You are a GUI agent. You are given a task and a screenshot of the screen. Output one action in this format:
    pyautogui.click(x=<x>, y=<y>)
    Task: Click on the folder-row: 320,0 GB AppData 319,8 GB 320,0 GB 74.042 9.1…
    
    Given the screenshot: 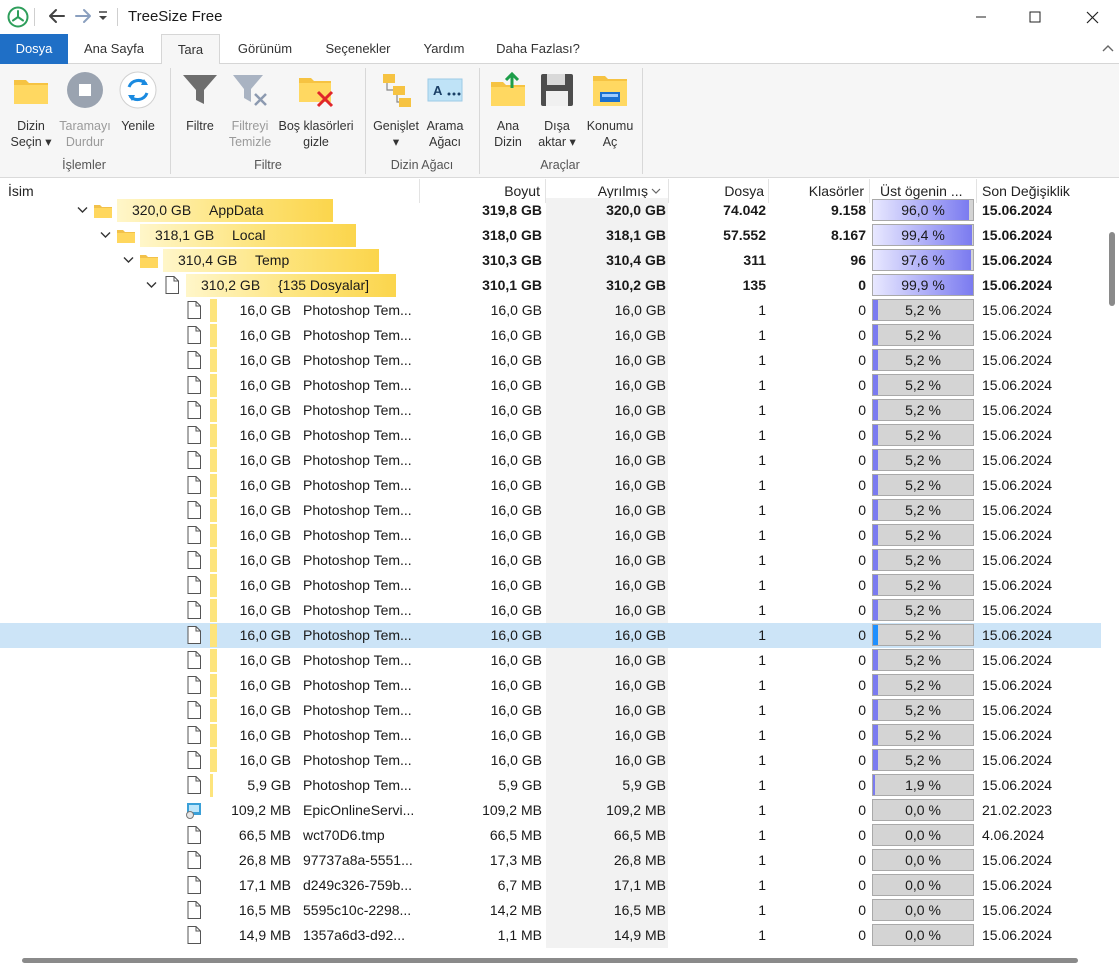 What is the action you would take?
    pyautogui.click(x=550, y=210)
    